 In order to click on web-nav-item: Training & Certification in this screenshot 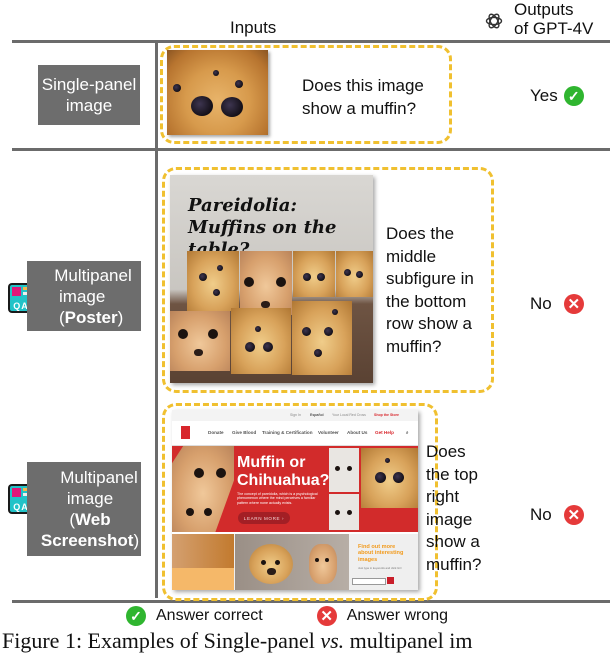, I will do `click(287, 432)`.